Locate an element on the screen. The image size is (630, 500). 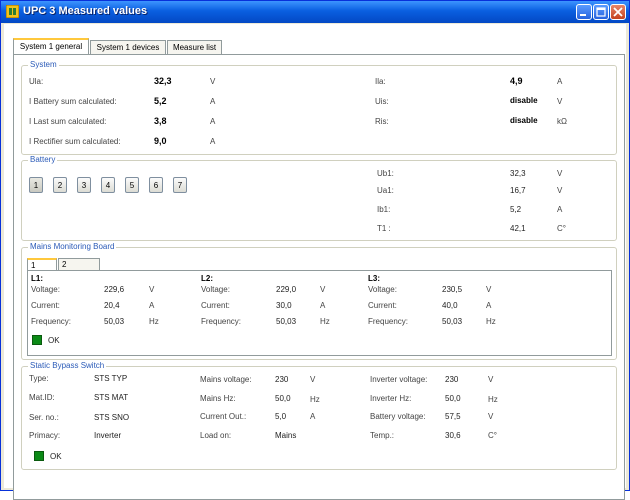
bypass-value: STS SNO is located at coordinates (112, 417).